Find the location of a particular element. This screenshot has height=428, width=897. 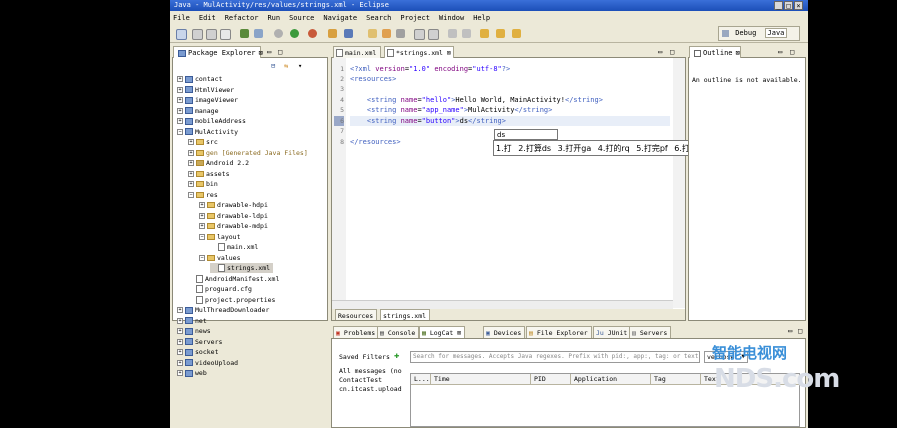

save-all-icon is located at coordinates (211, 34).